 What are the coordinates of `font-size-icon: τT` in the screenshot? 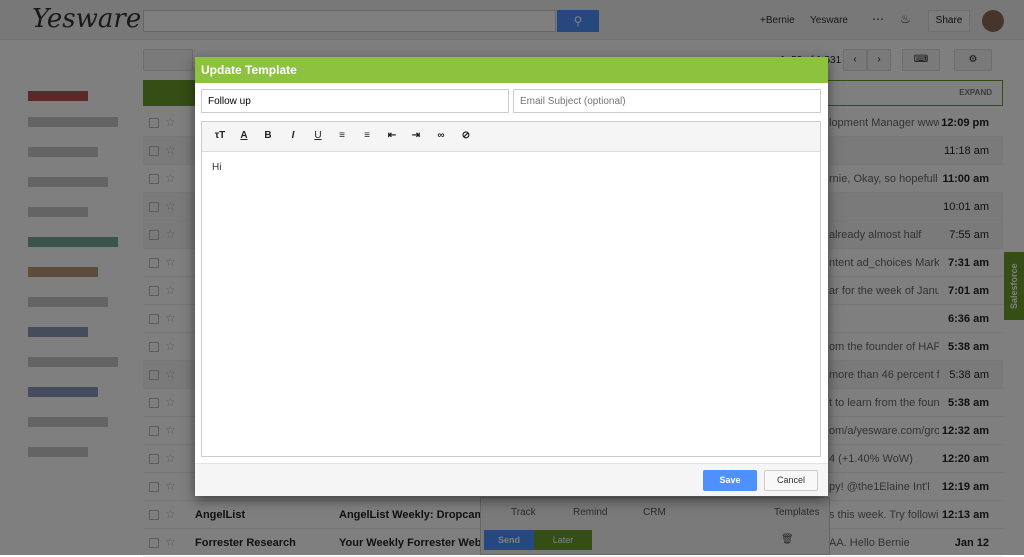 It's located at (220, 135).